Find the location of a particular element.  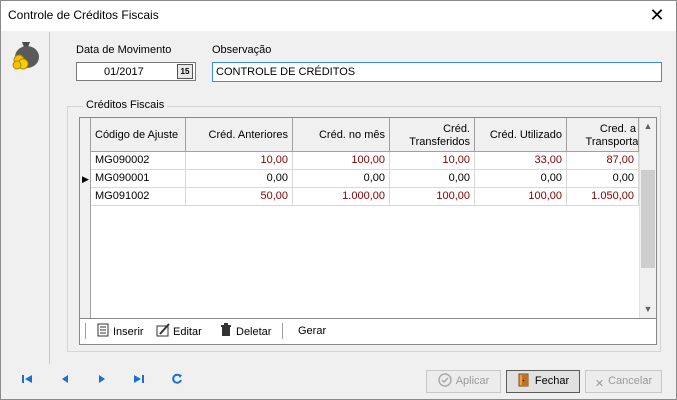

column-header-transportar: Cred. a Transportar is located at coordinates (603, 135).